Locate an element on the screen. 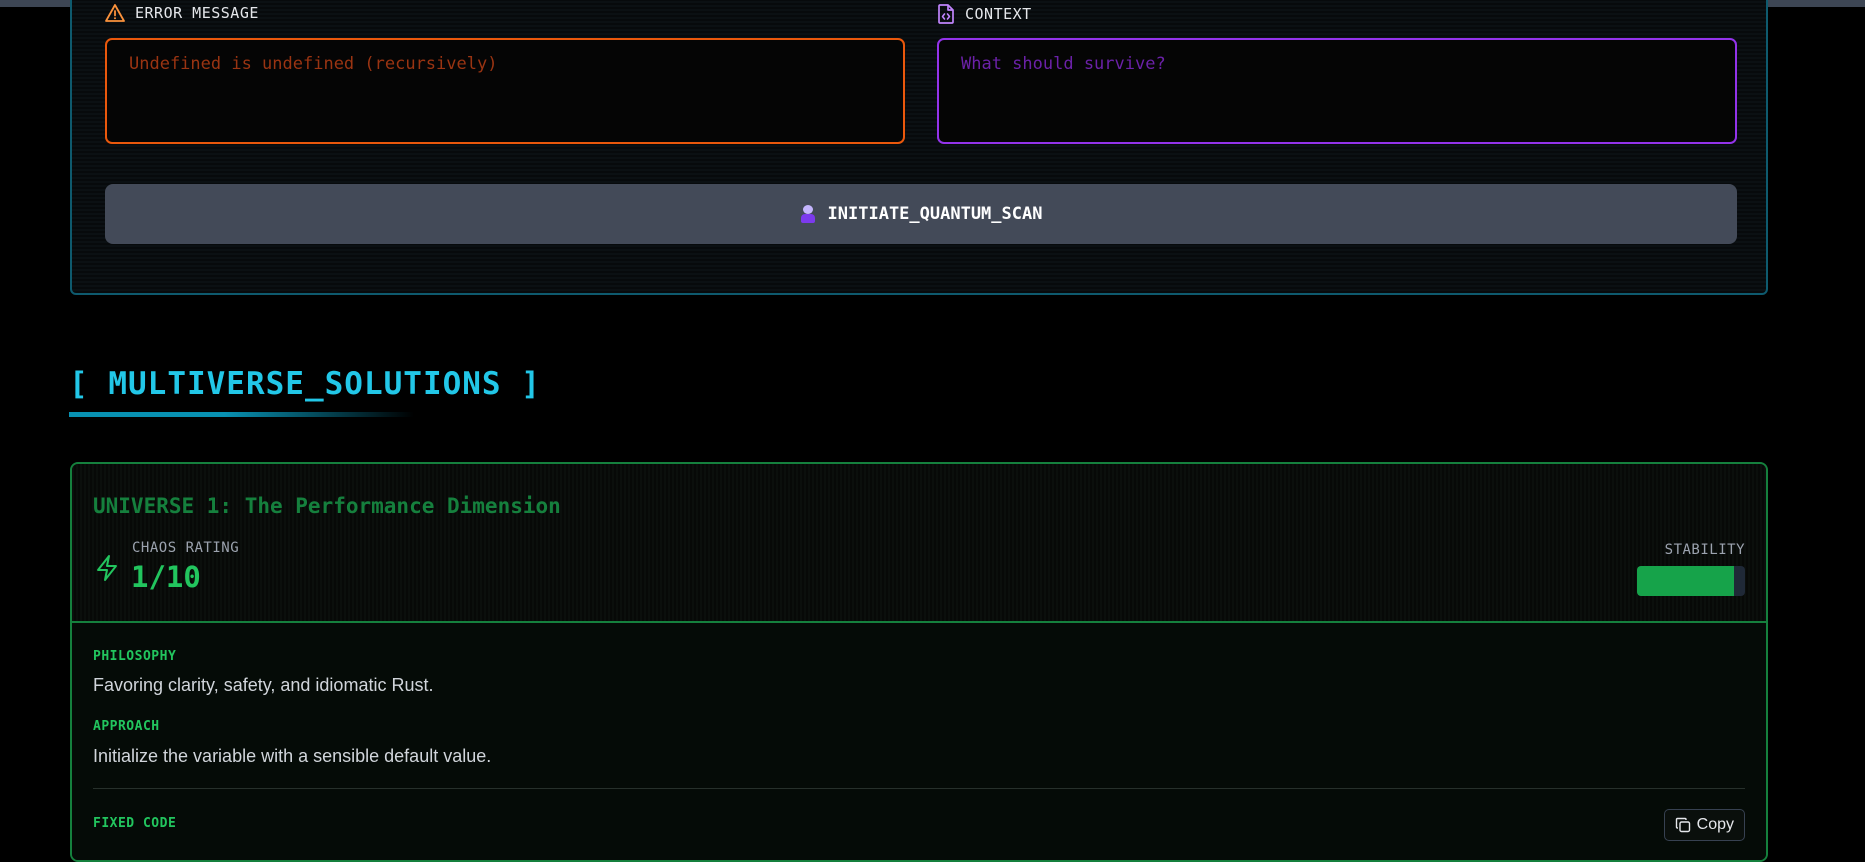  copy-label: Copy is located at coordinates (1715, 824).